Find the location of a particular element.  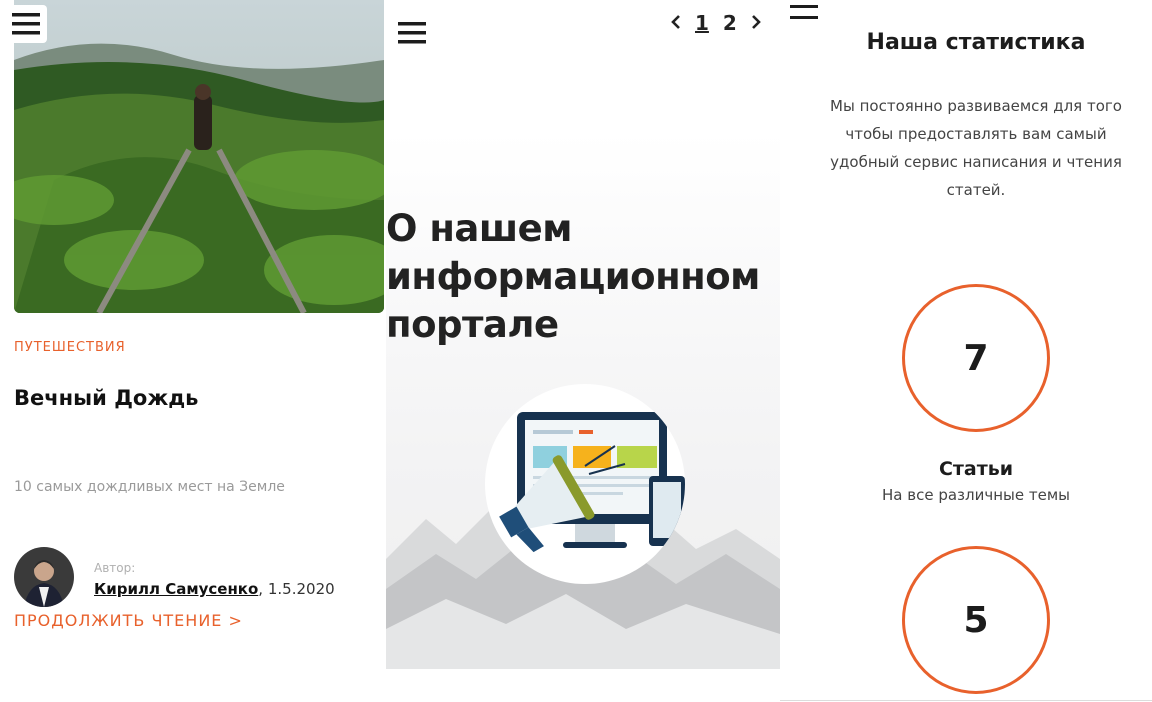

about-title: О нашем информационном портале is located at coordinates (573, 276).